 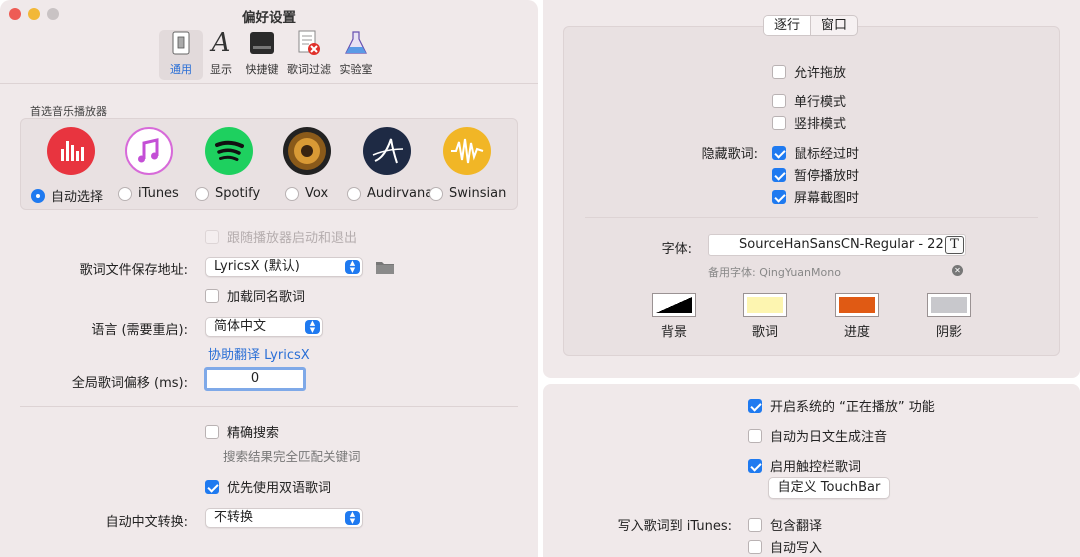 I want to click on progress-color-label: 进度, so click(x=856, y=332).